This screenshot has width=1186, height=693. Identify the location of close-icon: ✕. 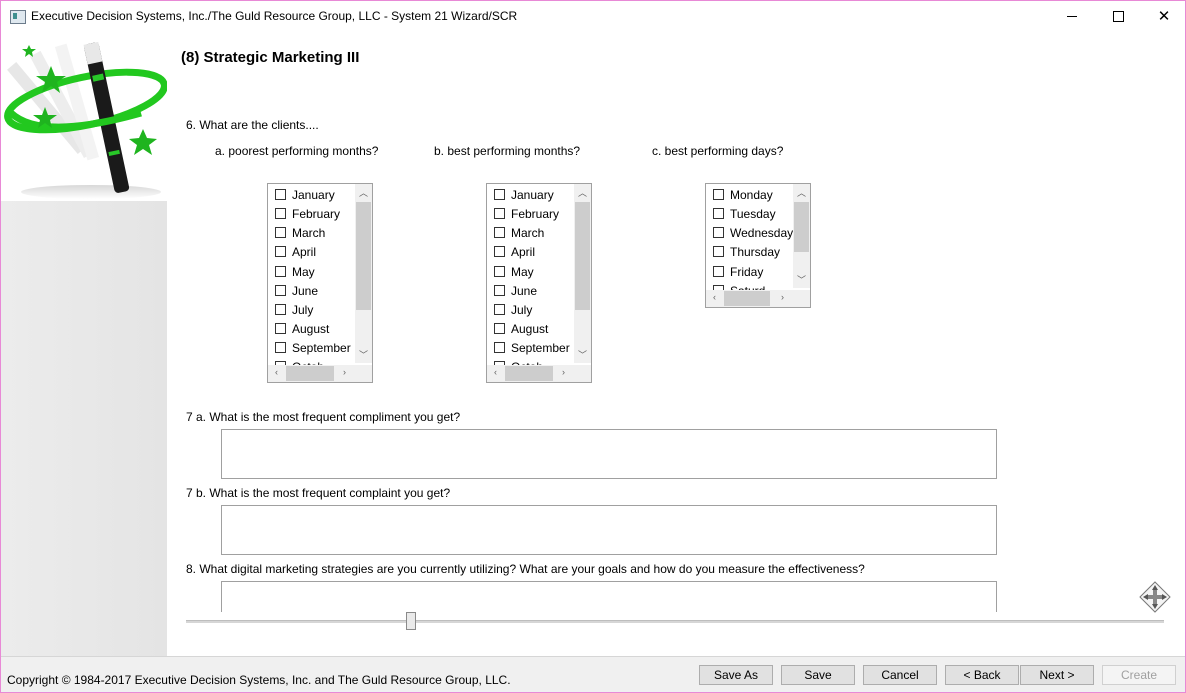
(1164, 16).